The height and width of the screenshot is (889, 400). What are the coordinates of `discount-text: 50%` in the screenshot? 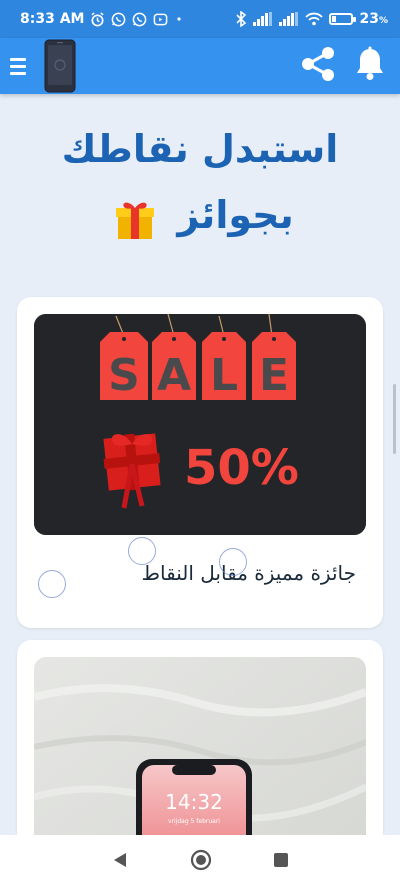 It's located at (241, 468).